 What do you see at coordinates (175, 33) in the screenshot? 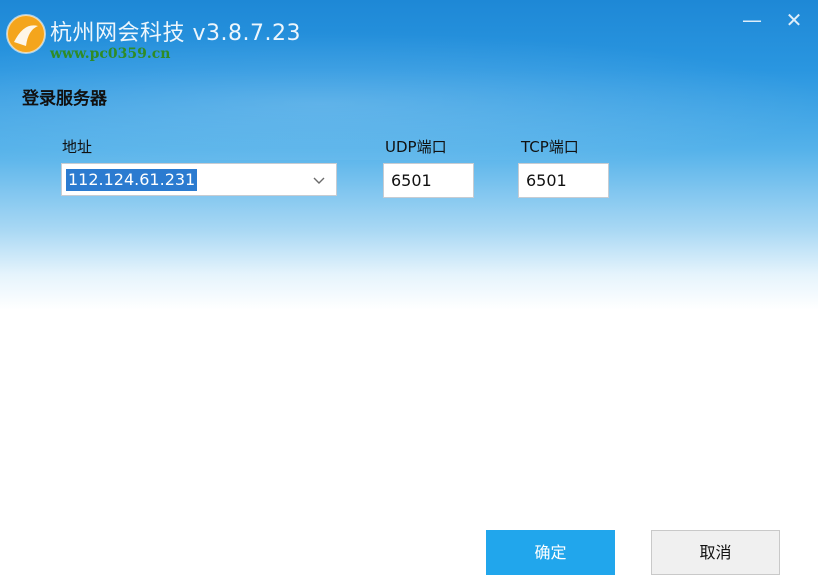
I see `window-title: 杭州网会科技 v3.8.7.23` at bounding box center [175, 33].